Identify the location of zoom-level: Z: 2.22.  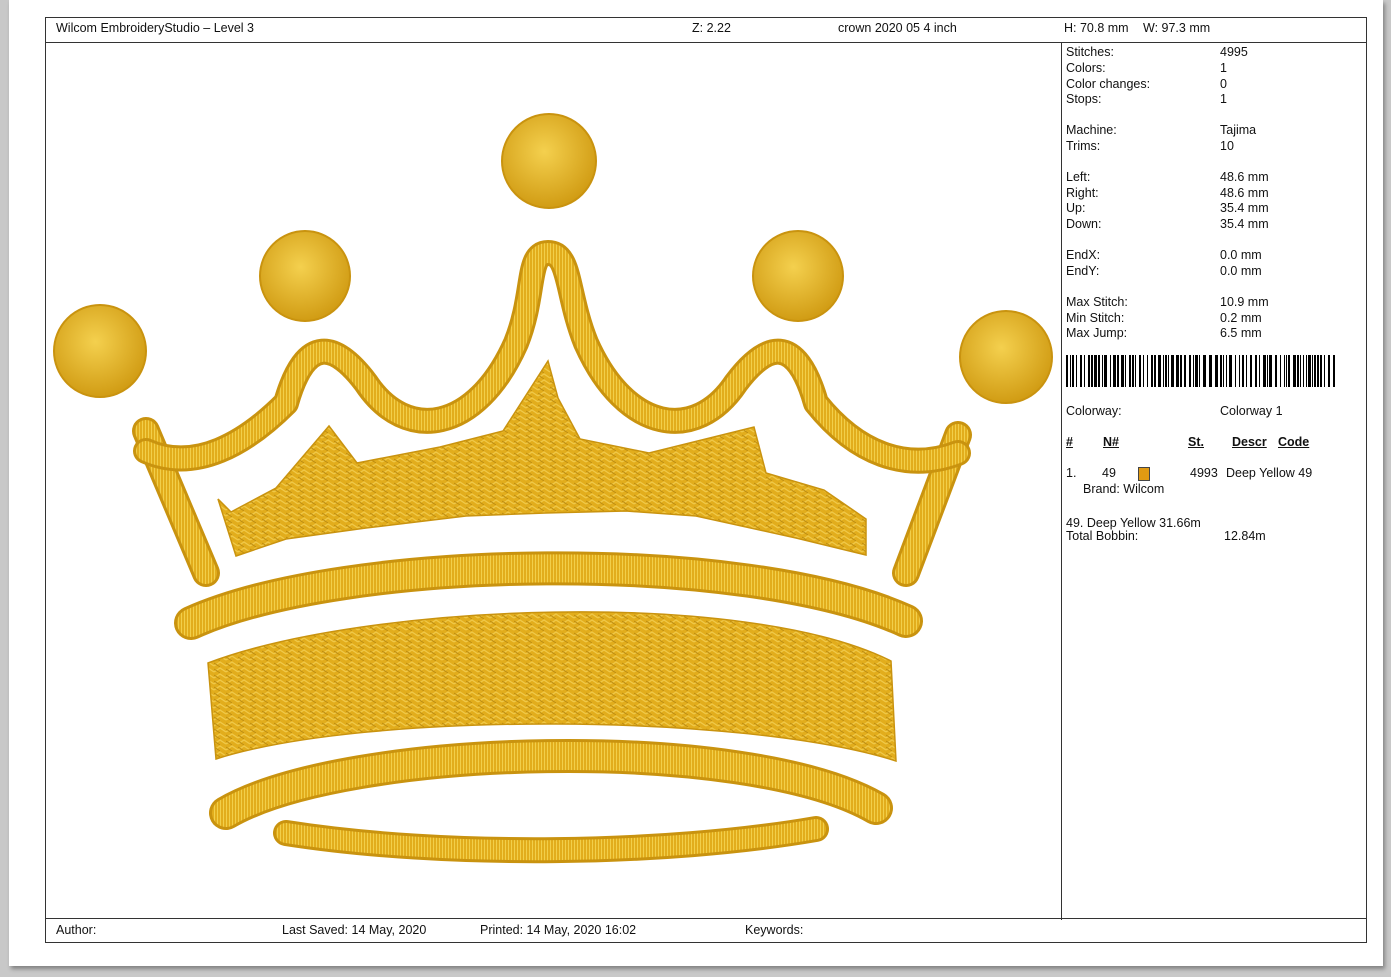
(711, 28).